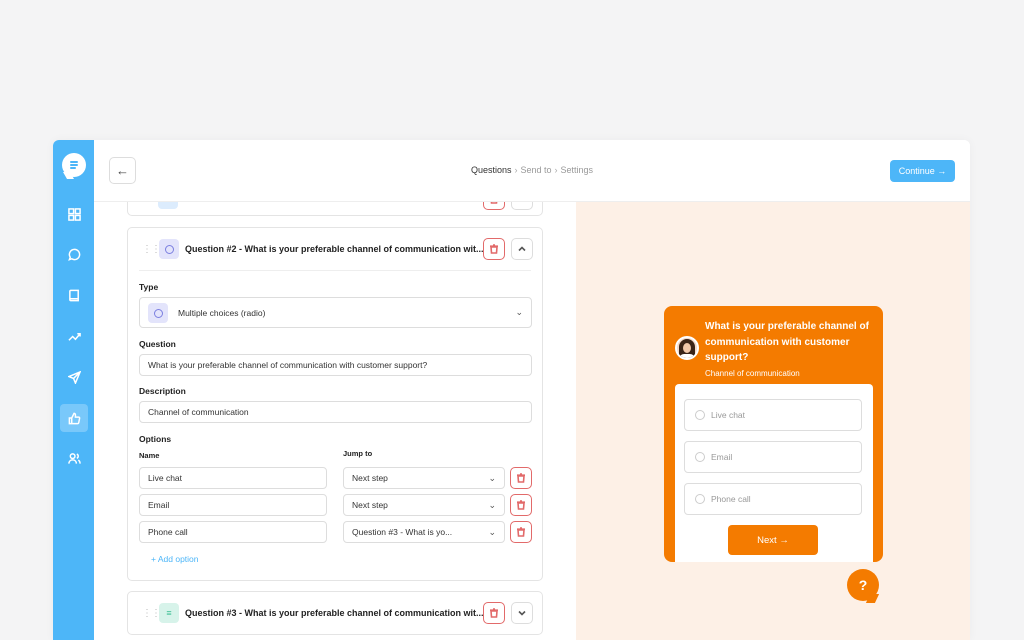 The image size is (1024, 640). I want to click on thumbs-up-icon, so click(74, 418).